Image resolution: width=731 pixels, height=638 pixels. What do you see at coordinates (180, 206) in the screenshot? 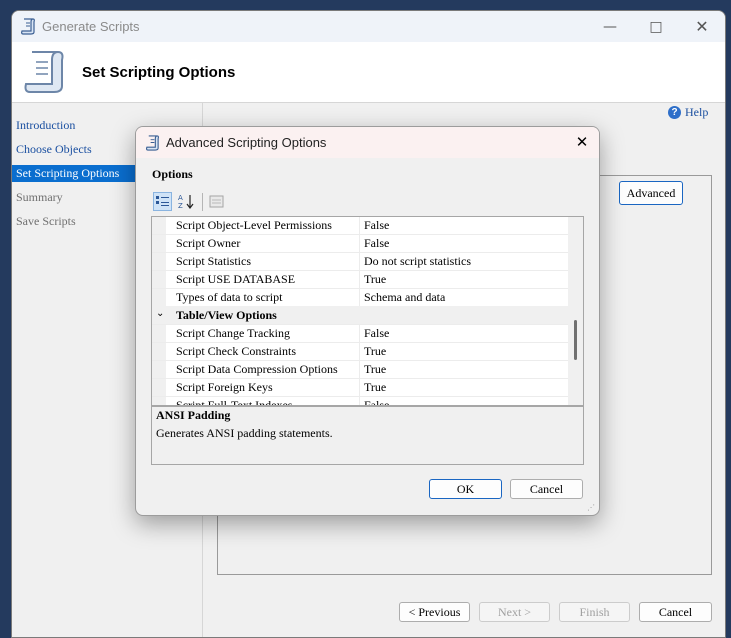
I see `svg-text: Z` at bounding box center [180, 206].